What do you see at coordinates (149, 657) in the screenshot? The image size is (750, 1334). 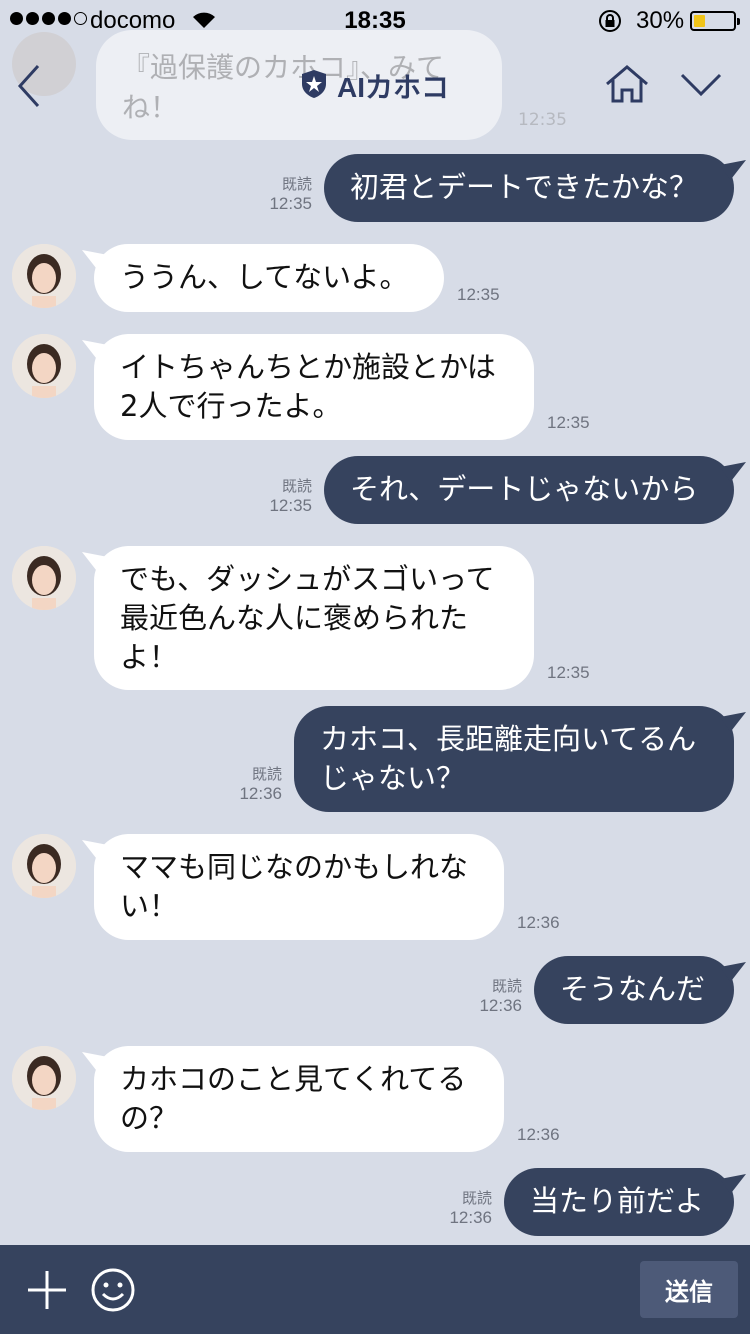 I see `message-line: よ！` at bounding box center [149, 657].